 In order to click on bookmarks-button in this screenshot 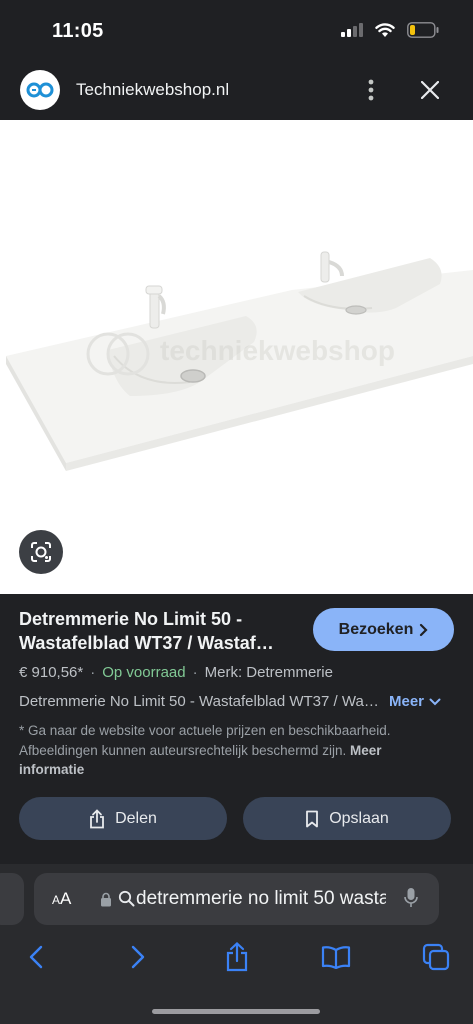, I will do `click(336, 957)`.